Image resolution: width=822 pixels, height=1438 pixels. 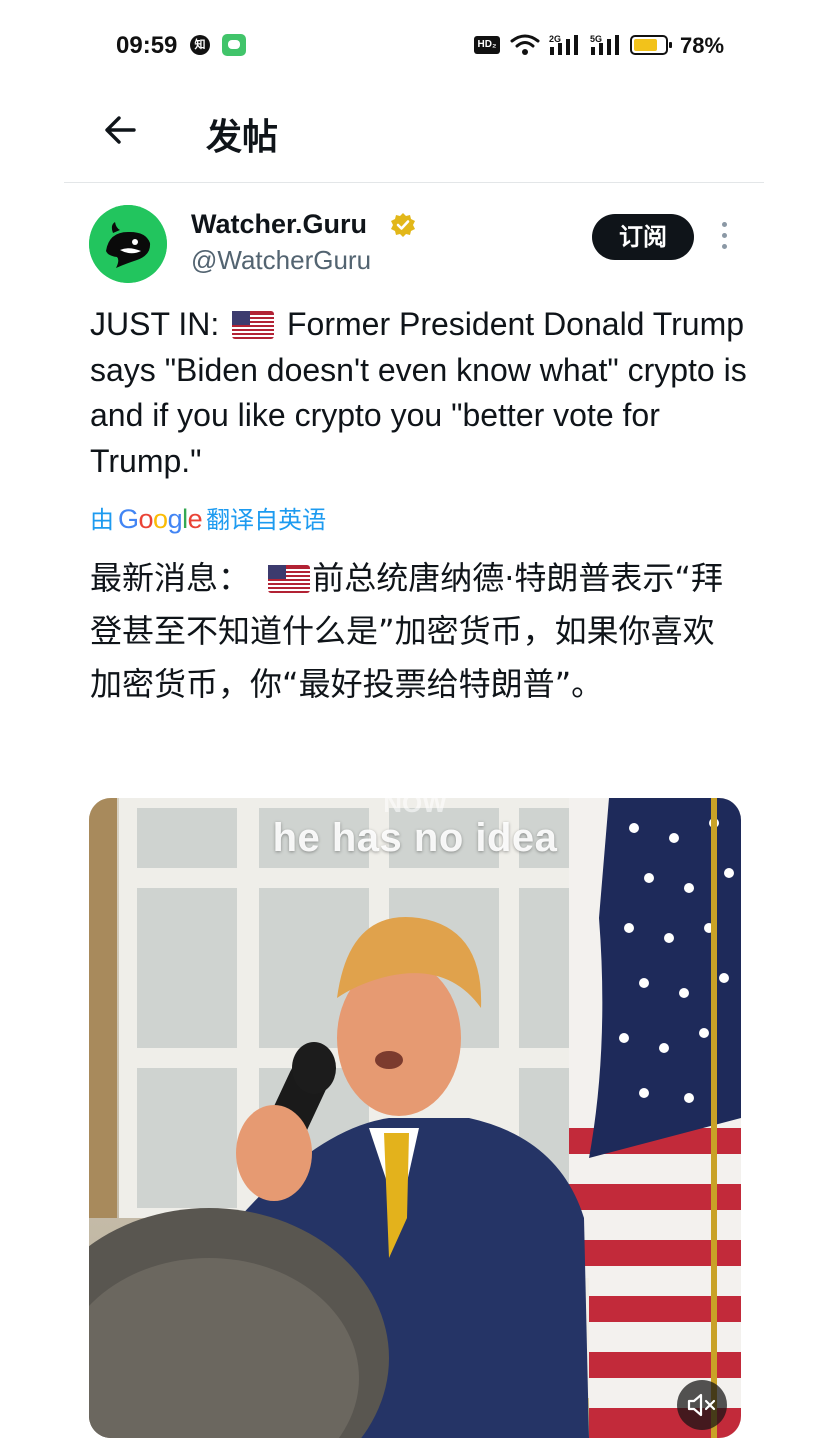 What do you see at coordinates (170, 578) in the screenshot?
I see `translated-prefix: 最新消息：` at bounding box center [170, 578].